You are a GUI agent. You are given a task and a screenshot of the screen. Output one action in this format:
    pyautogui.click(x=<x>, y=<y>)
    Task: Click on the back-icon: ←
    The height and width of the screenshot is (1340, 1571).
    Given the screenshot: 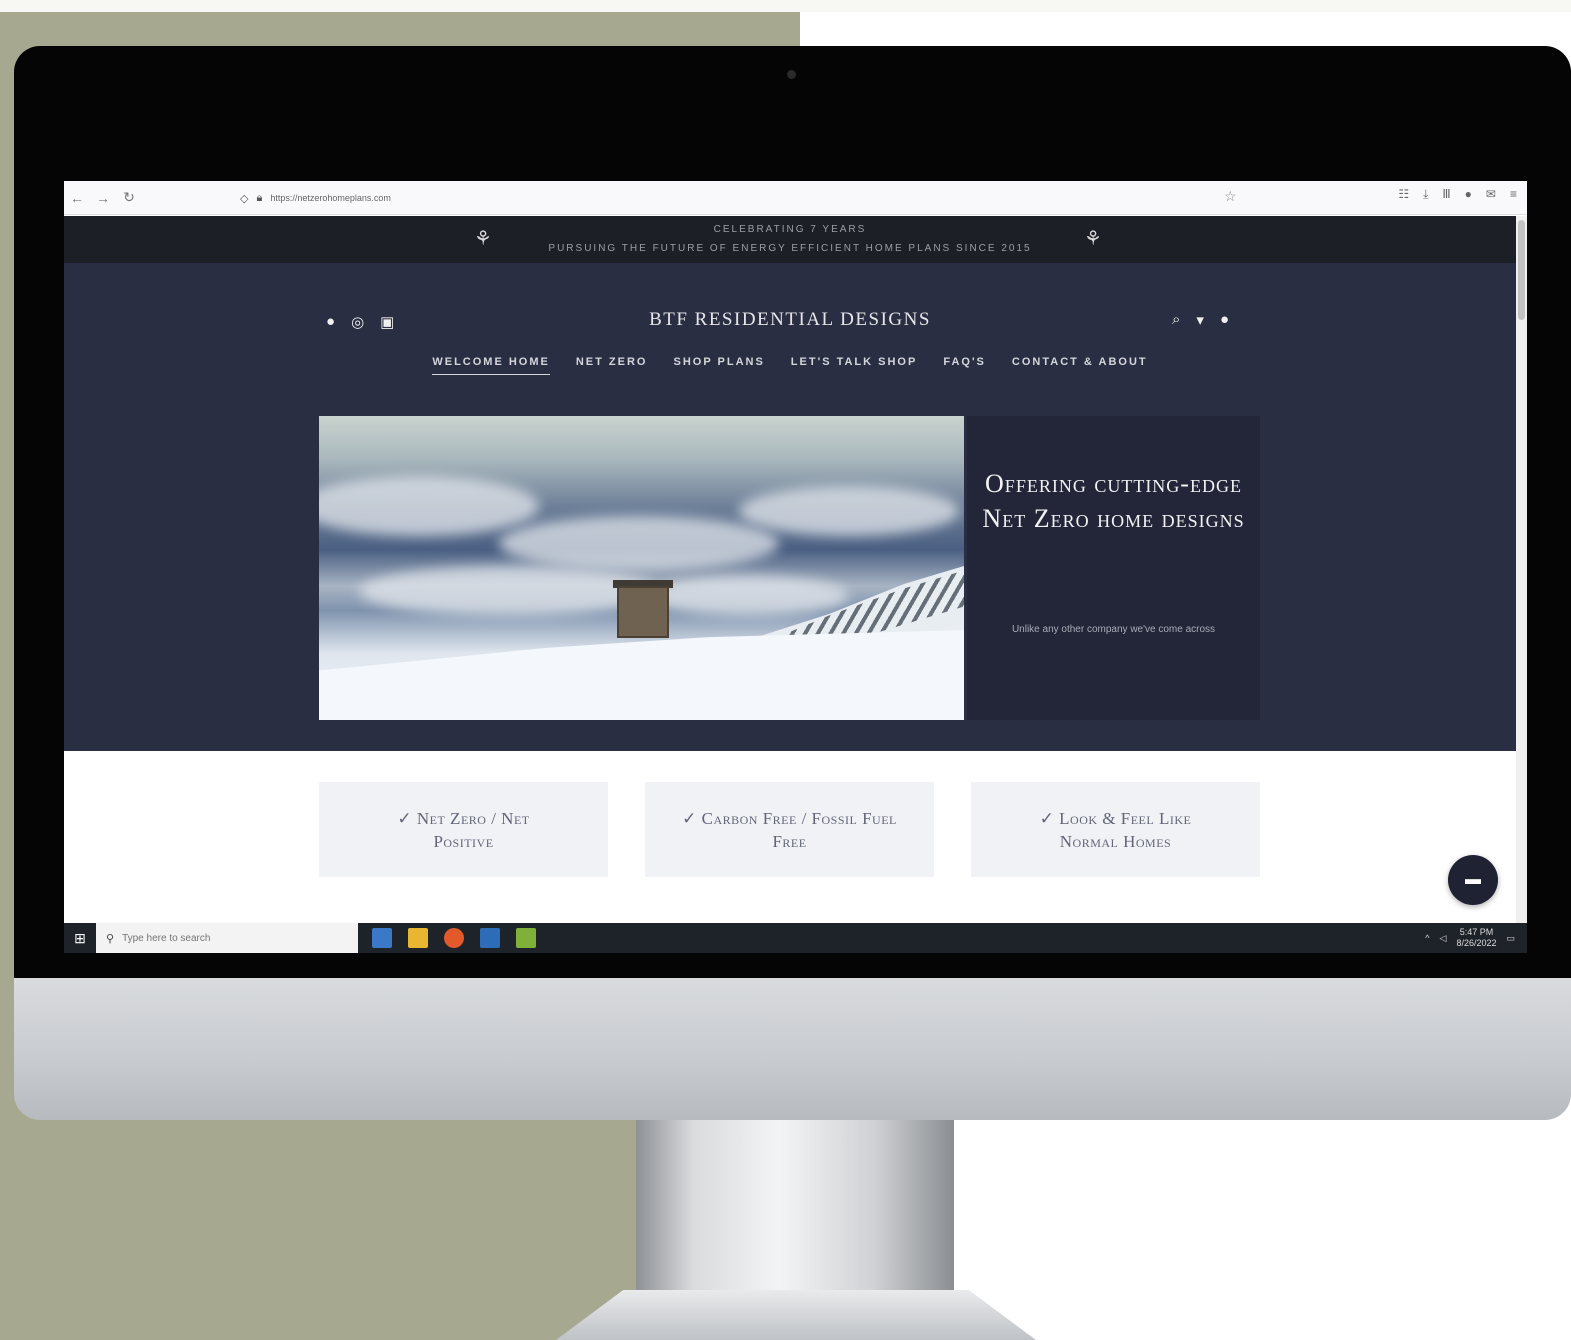 What is the action you would take?
    pyautogui.click(x=77, y=198)
    